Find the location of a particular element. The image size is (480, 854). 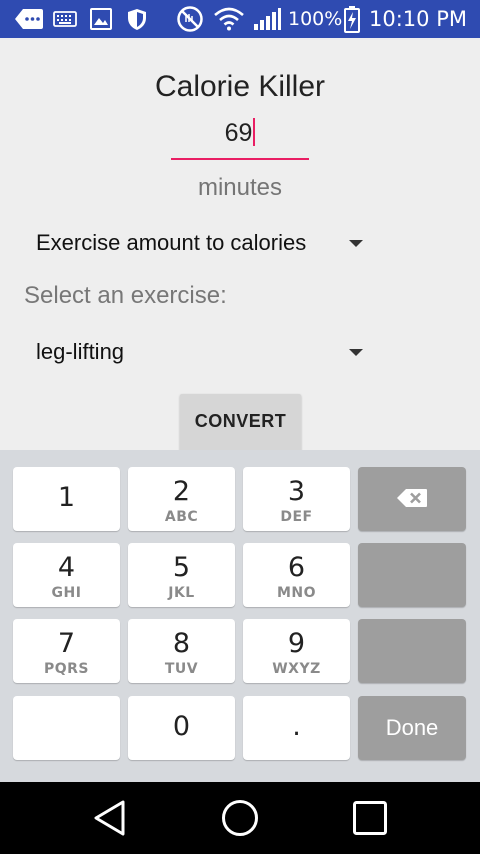

key-digit: 5 is located at coordinates (181, 567).